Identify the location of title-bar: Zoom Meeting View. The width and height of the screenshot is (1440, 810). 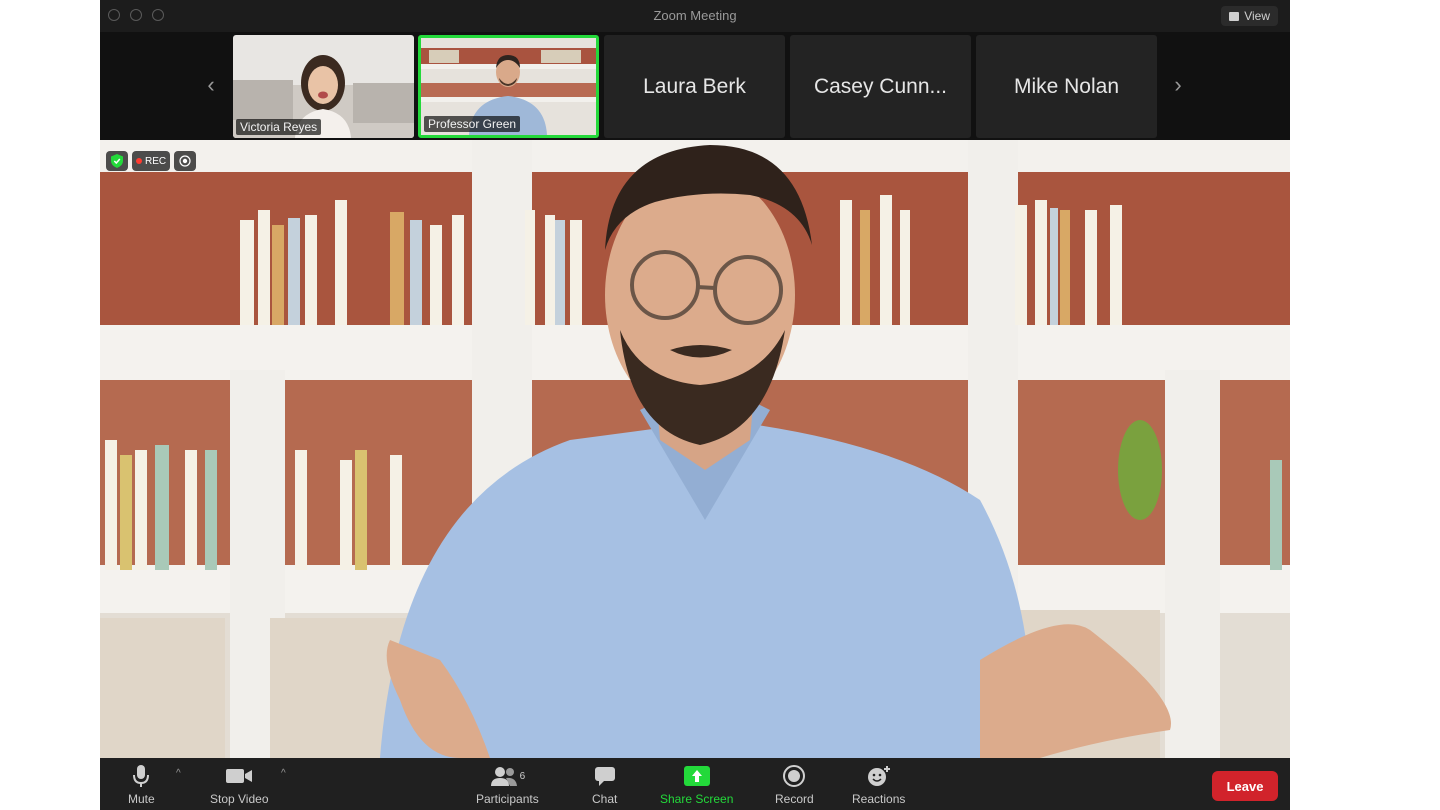
(695, 16).